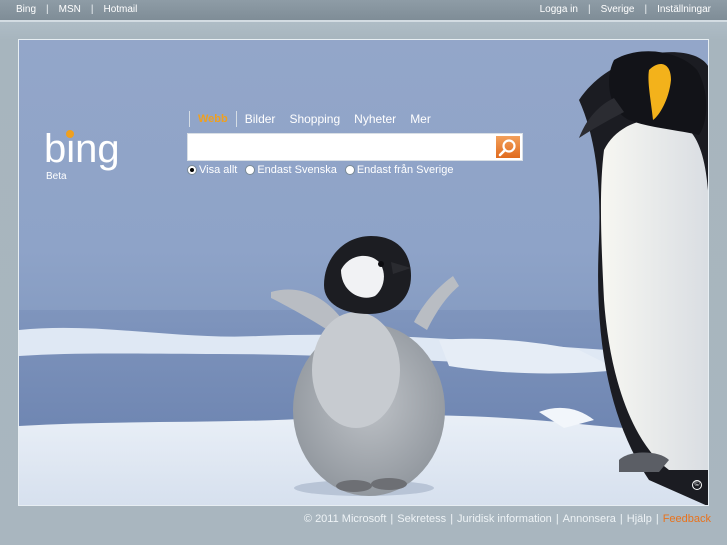  What do you see at coordinates (420, 119) in the screenshot?
I see `tab-more: Mer` at bounding box center [420, 119].